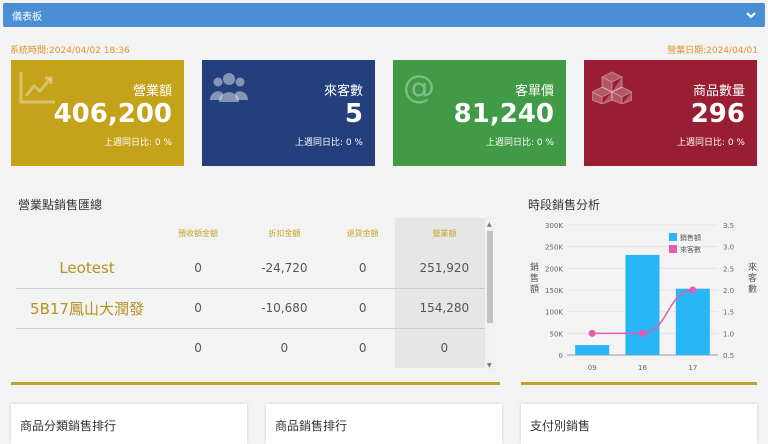  Describe the element at coordinates (343, 91) in the screenshot. I see `kpi-label: 來客數` at that location.